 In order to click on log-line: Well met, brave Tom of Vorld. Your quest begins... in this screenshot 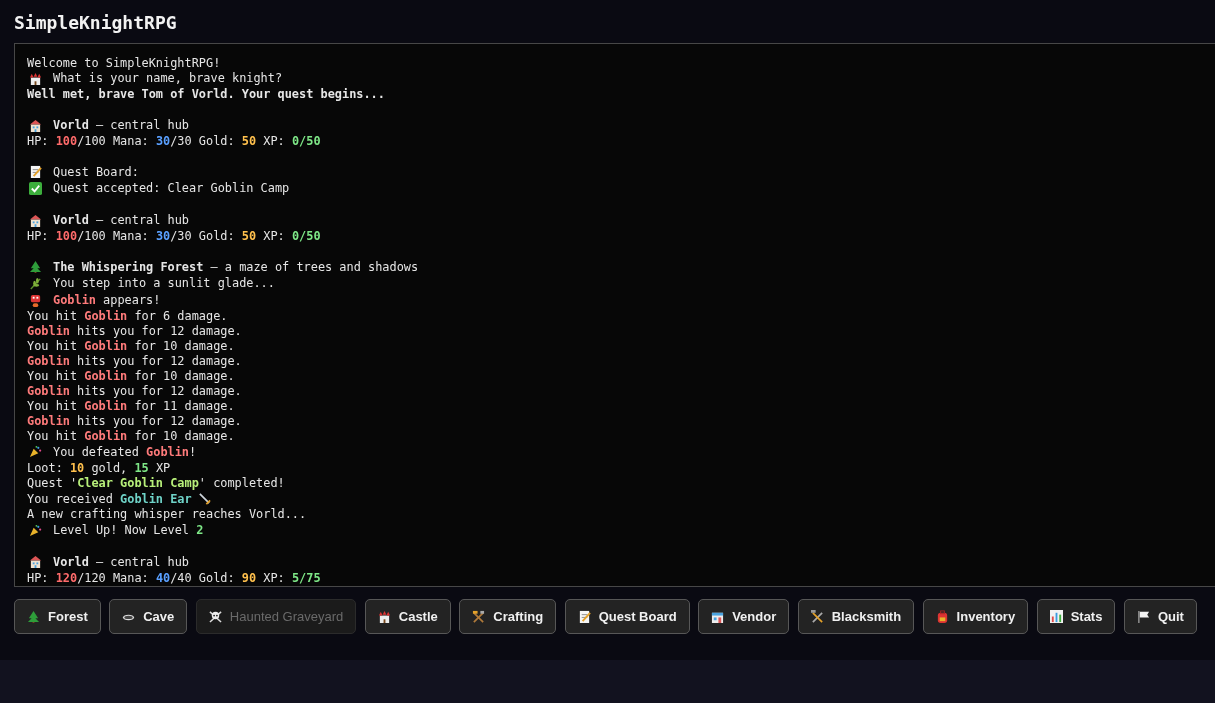, I will do `click(206, 94)`.